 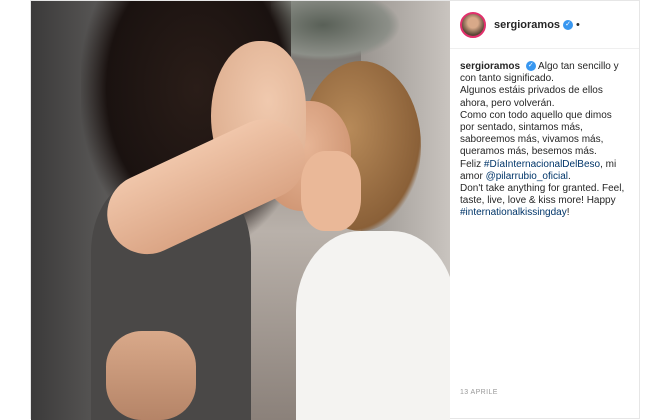 I want to click on post-date: 13 APRILE, so click(x=479, y=392).